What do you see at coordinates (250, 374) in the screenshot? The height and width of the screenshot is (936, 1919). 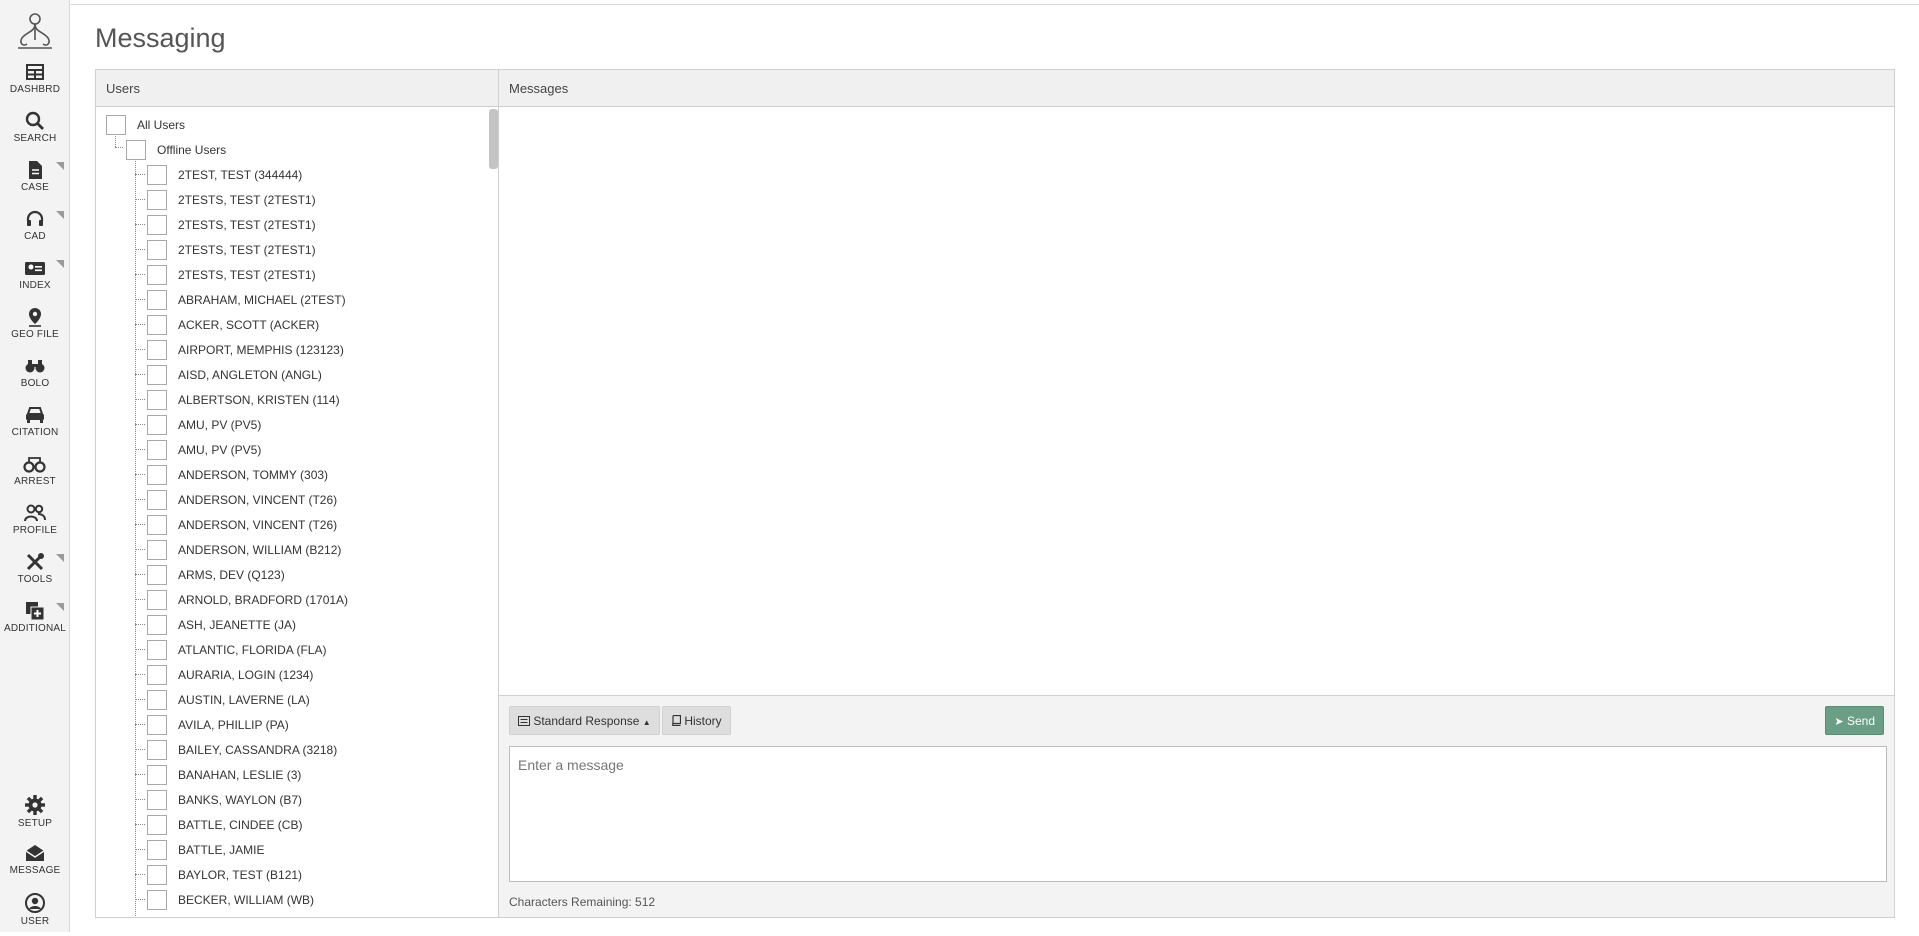 I see `user-name-label: AISD, ANGLETON (ANGL)` at bounding box center [250, 374].